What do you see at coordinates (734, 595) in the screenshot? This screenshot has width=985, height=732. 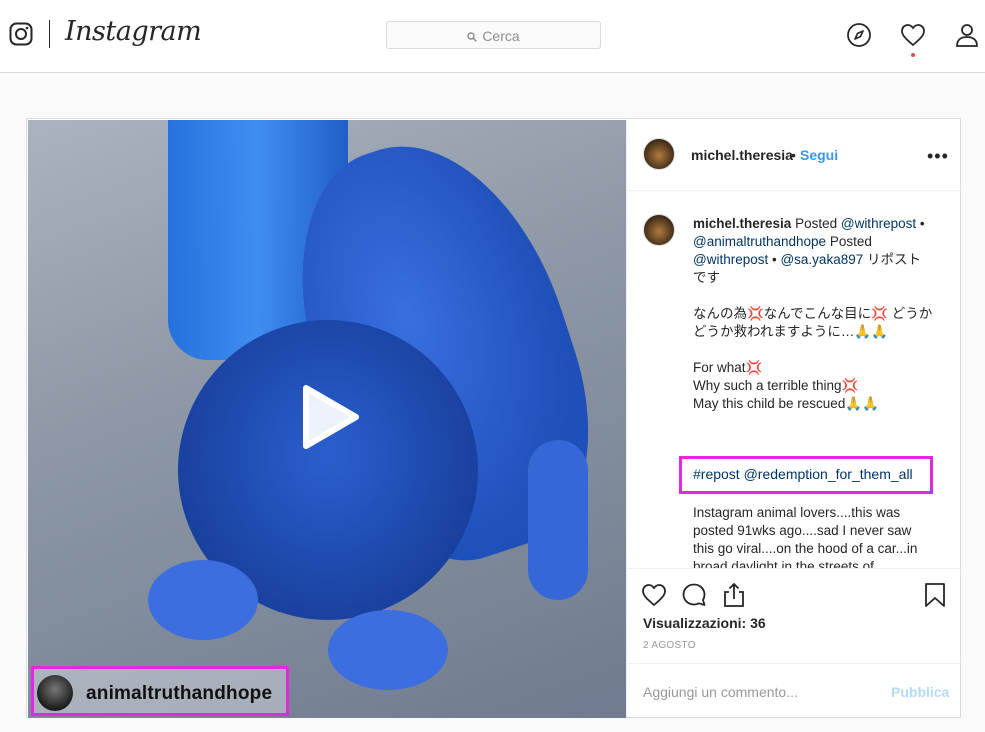 I see `share-icon` at bounding box center [734, 595].